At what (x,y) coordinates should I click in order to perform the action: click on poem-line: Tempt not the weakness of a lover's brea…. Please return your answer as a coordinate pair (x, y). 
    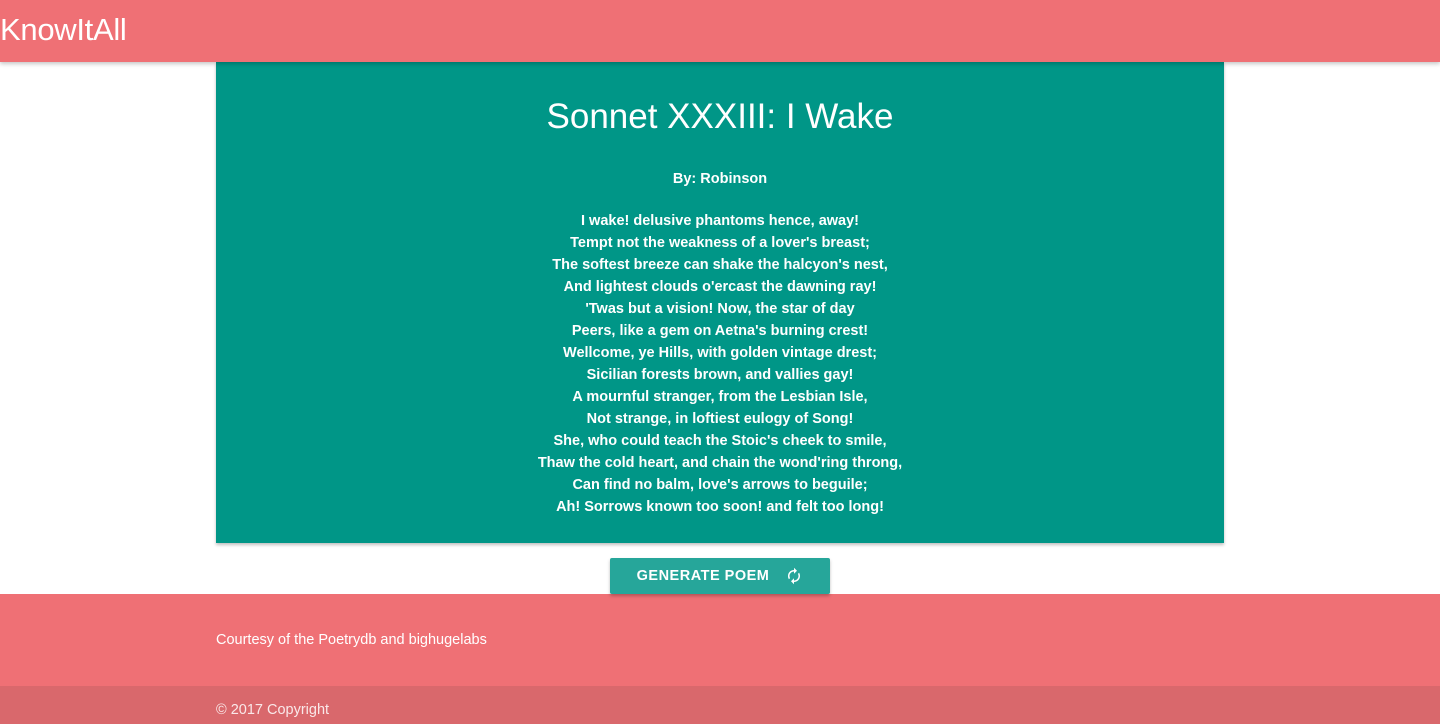
    Looking at the image, I should click on (720, 243).